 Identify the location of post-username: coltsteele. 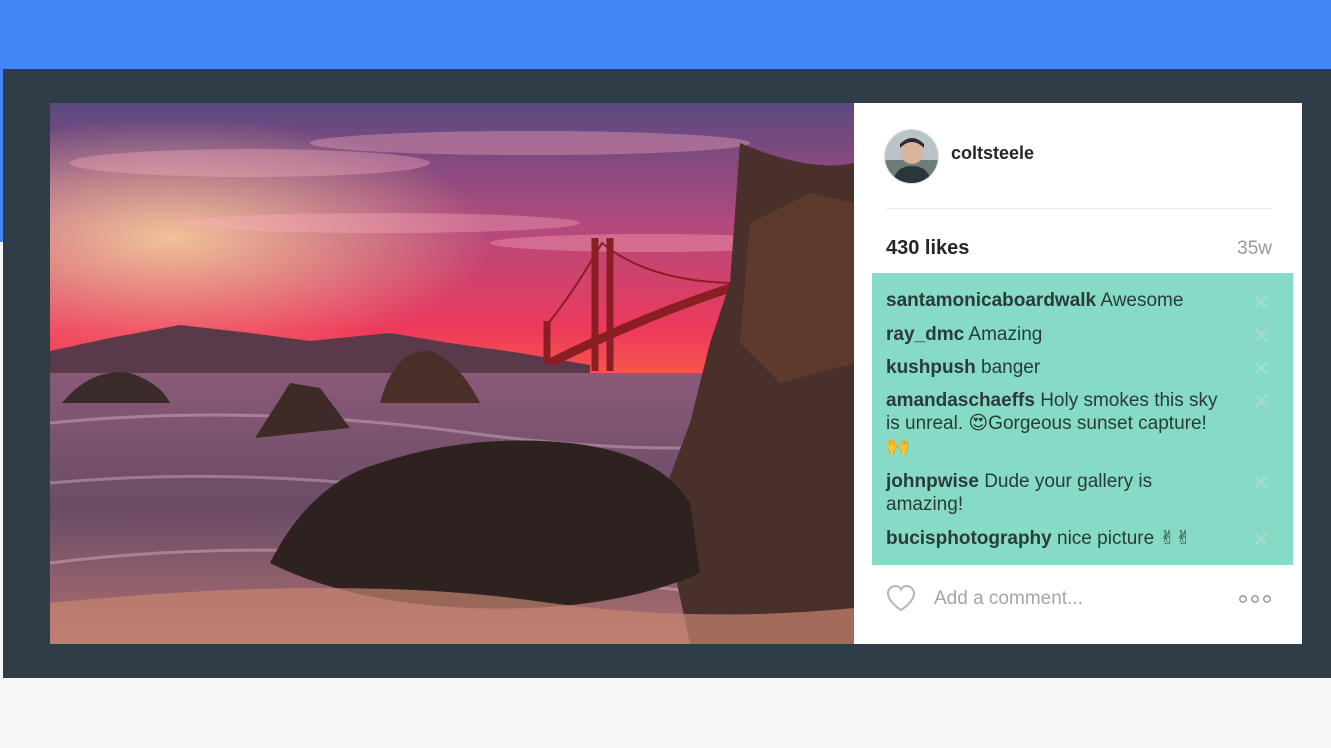
(992, 153).